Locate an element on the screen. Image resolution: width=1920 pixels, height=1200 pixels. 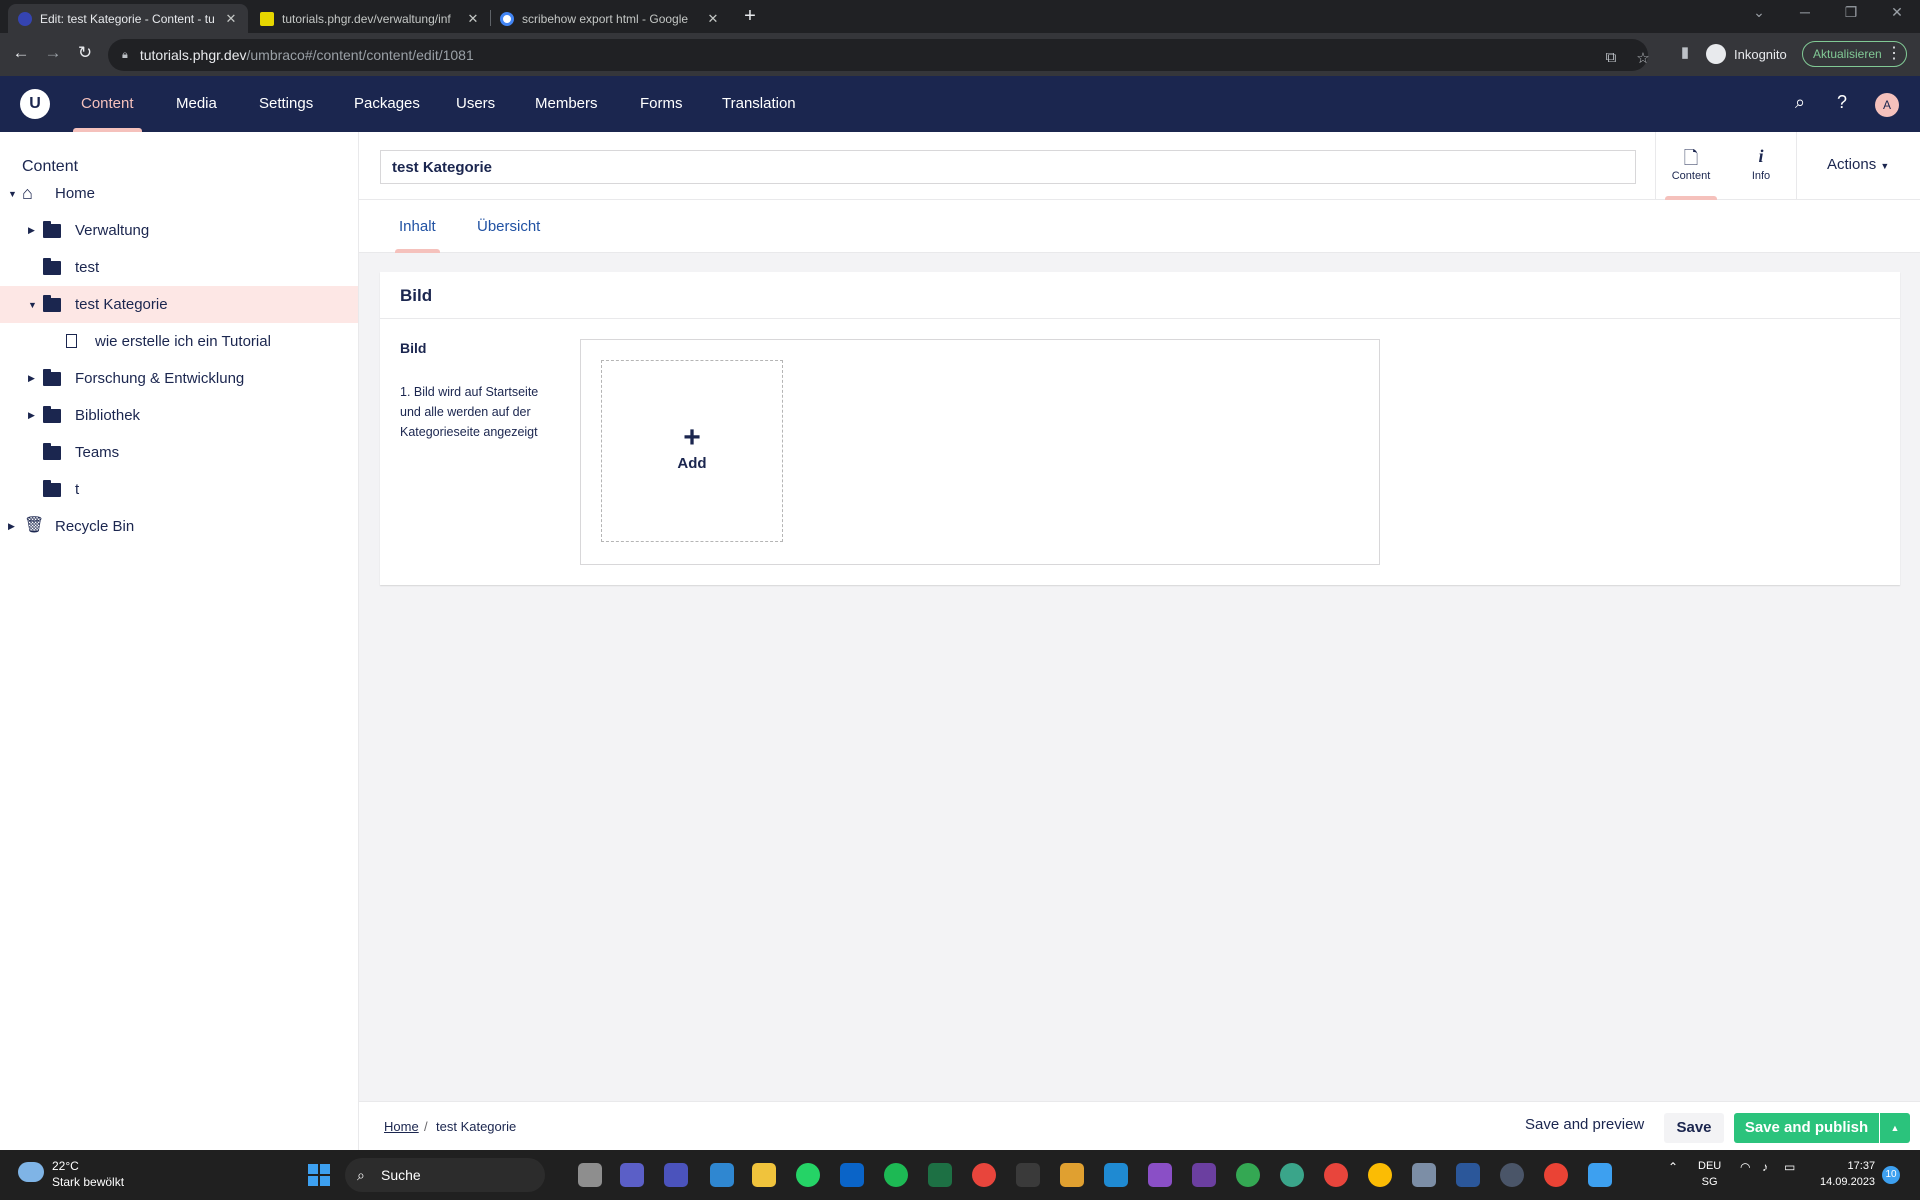
user-avatar: A is located at coordinates (1887, 105).